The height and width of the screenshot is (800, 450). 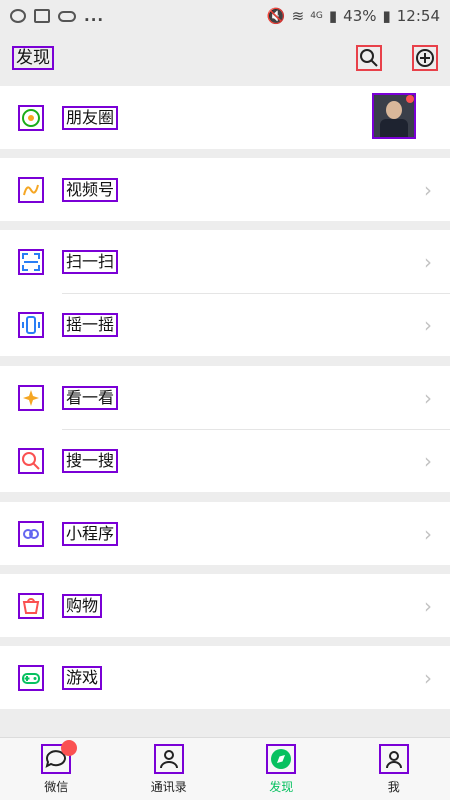 I want to click on channels-icon, so click(x=31, y=189).